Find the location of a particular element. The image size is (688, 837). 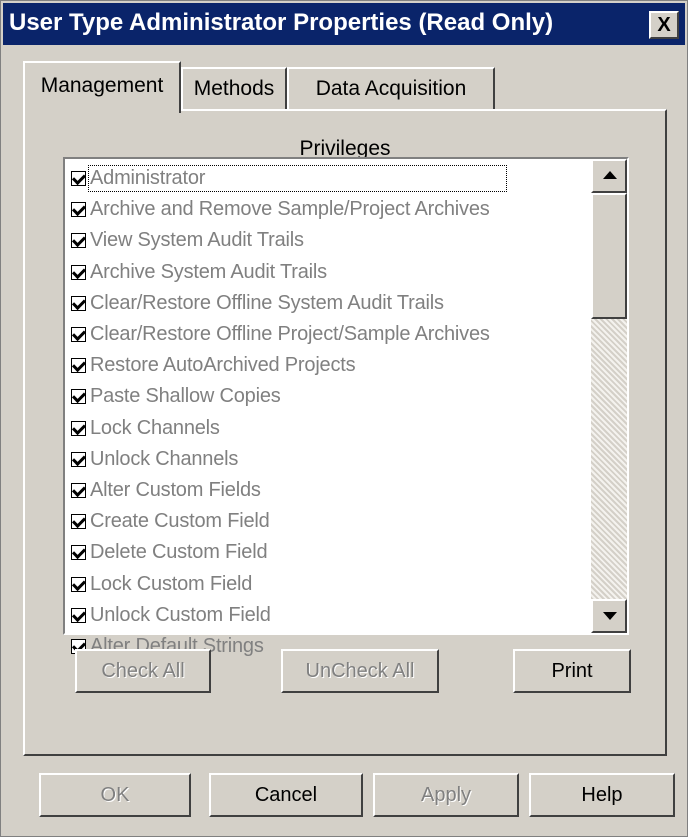

privilege-item: Administrator is located at coordinates (327, 178).